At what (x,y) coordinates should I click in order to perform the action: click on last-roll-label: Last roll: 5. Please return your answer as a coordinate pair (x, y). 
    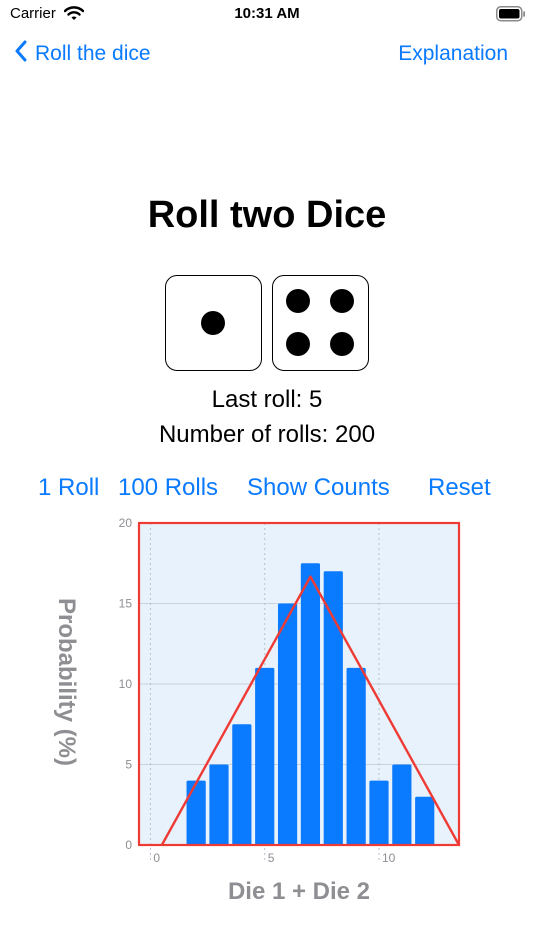
    Looking at the image, I should click on (267, 399).